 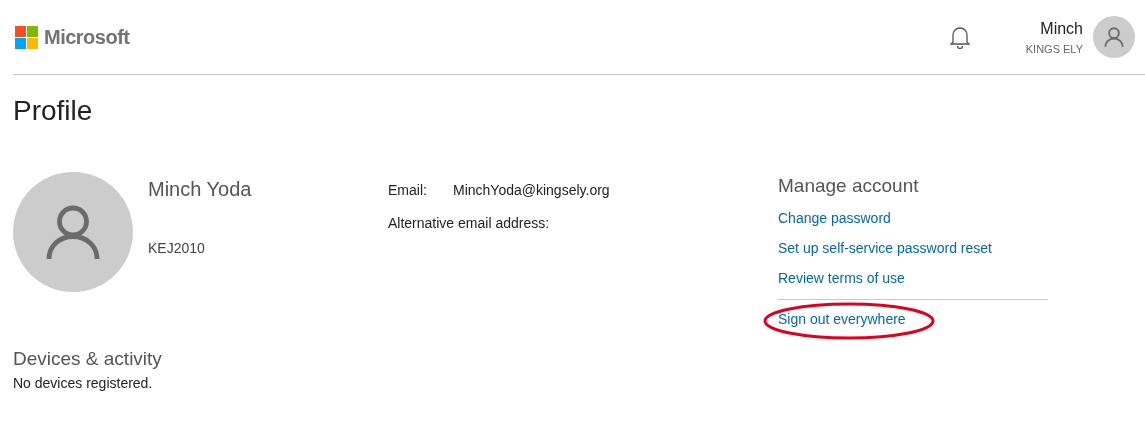 I want to click on brand-name: Microsoft, so click(x=87, y=37).